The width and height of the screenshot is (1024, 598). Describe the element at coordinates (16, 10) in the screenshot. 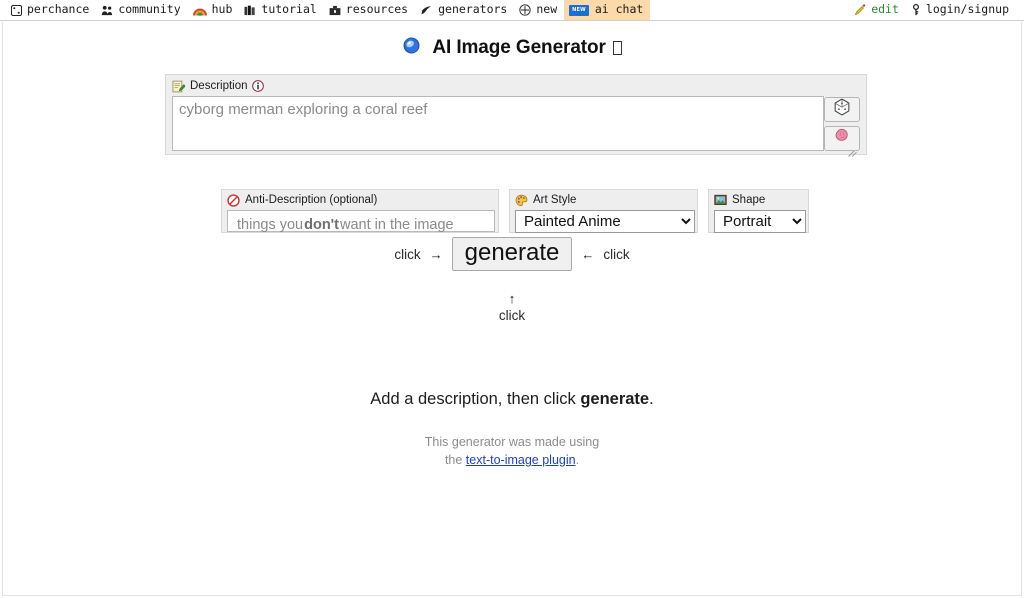

I see `perchance-logo-icon` at that location.